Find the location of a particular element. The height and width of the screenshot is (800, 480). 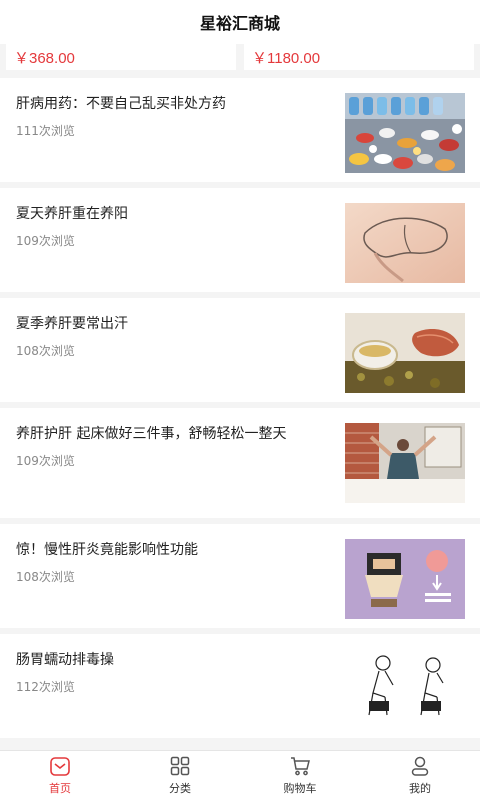

article-item: 惊！慢性肝炎竟能影响性功能 108次浏览 is located at coordinates (240, 576).